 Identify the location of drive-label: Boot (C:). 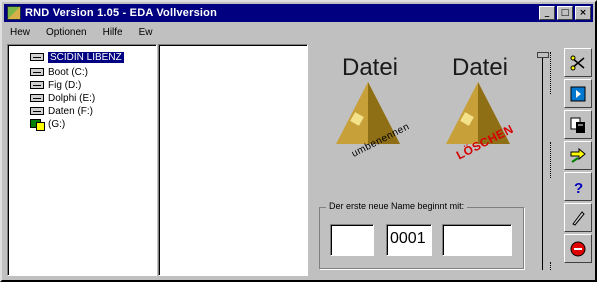
(68, 72).